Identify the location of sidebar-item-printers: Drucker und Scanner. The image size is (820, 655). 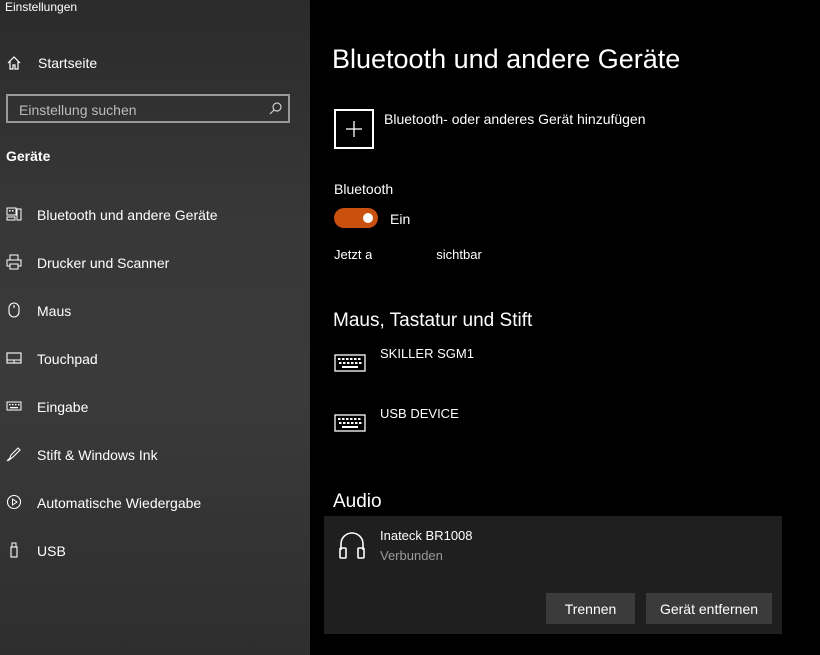
(155, 263).